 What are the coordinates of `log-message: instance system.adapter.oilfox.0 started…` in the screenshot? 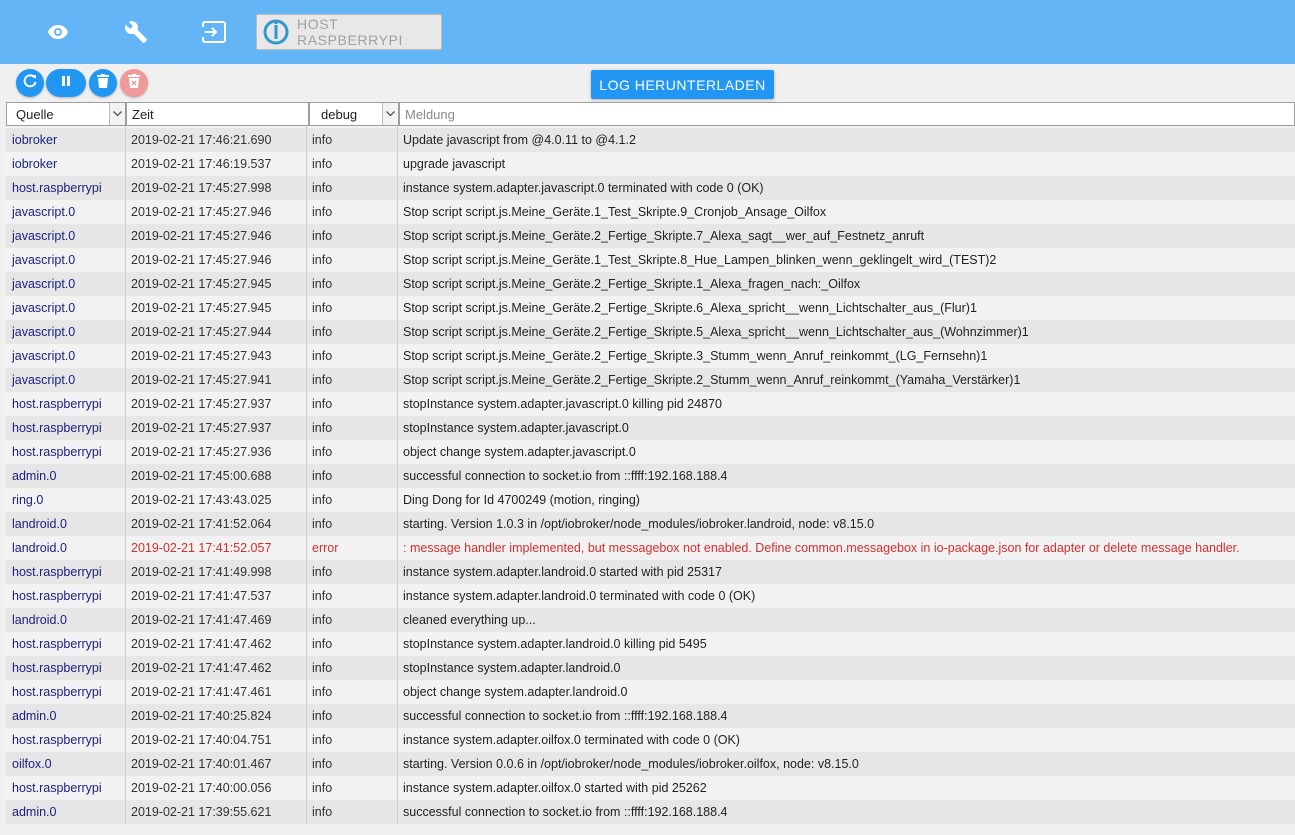 It's located at (555, 788).